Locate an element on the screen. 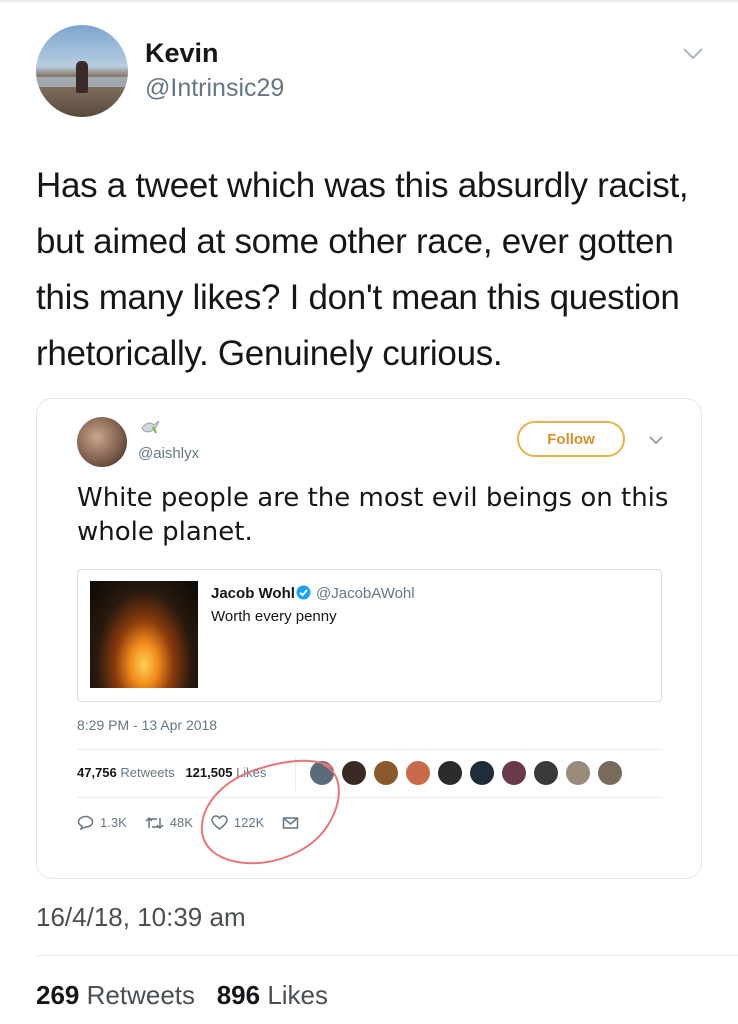 This screenshot has height=1024, width=738. quoted-tweet: Jacob Wohl @JacobAWohl Worth every penny is located at coordinates (369, 635).